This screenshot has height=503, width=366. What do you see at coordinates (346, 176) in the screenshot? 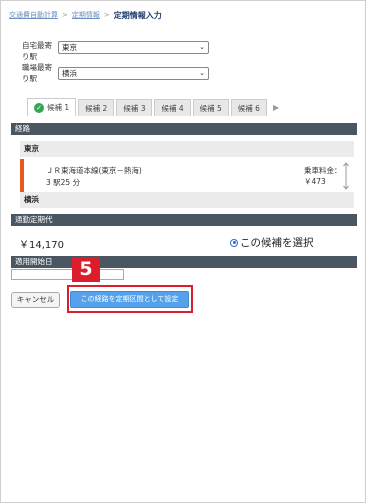
I see `double-arrow-icon` at bounding box center [346, 176].